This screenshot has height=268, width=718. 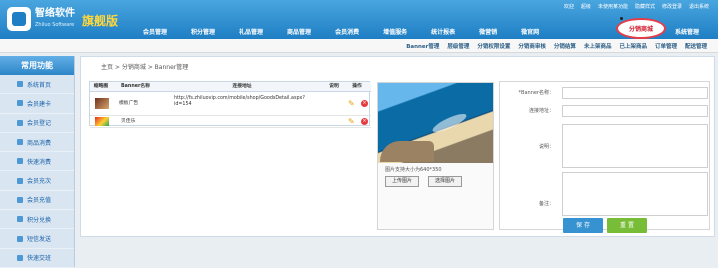 I want to click on sidebar-item-label: 会员充值, so click(x=39, y=201).